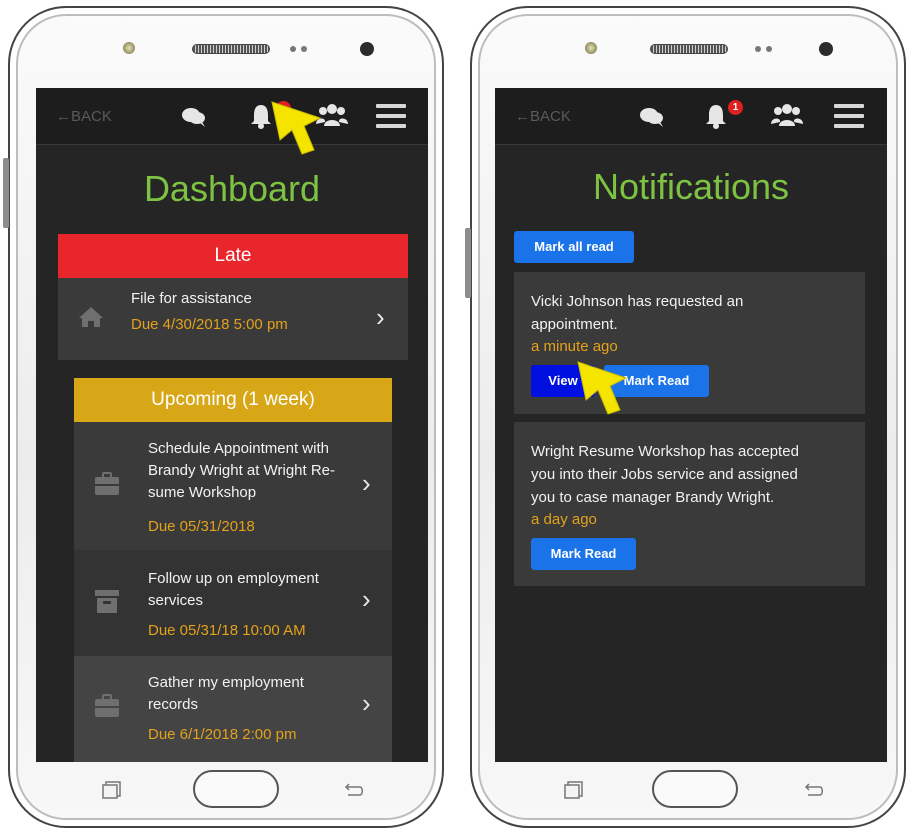 This screenshot has width=912, height=833. Describe the element at coordinates (226, 682) in the screenshot. I see `task-title-line: Gather my employment` at that location.